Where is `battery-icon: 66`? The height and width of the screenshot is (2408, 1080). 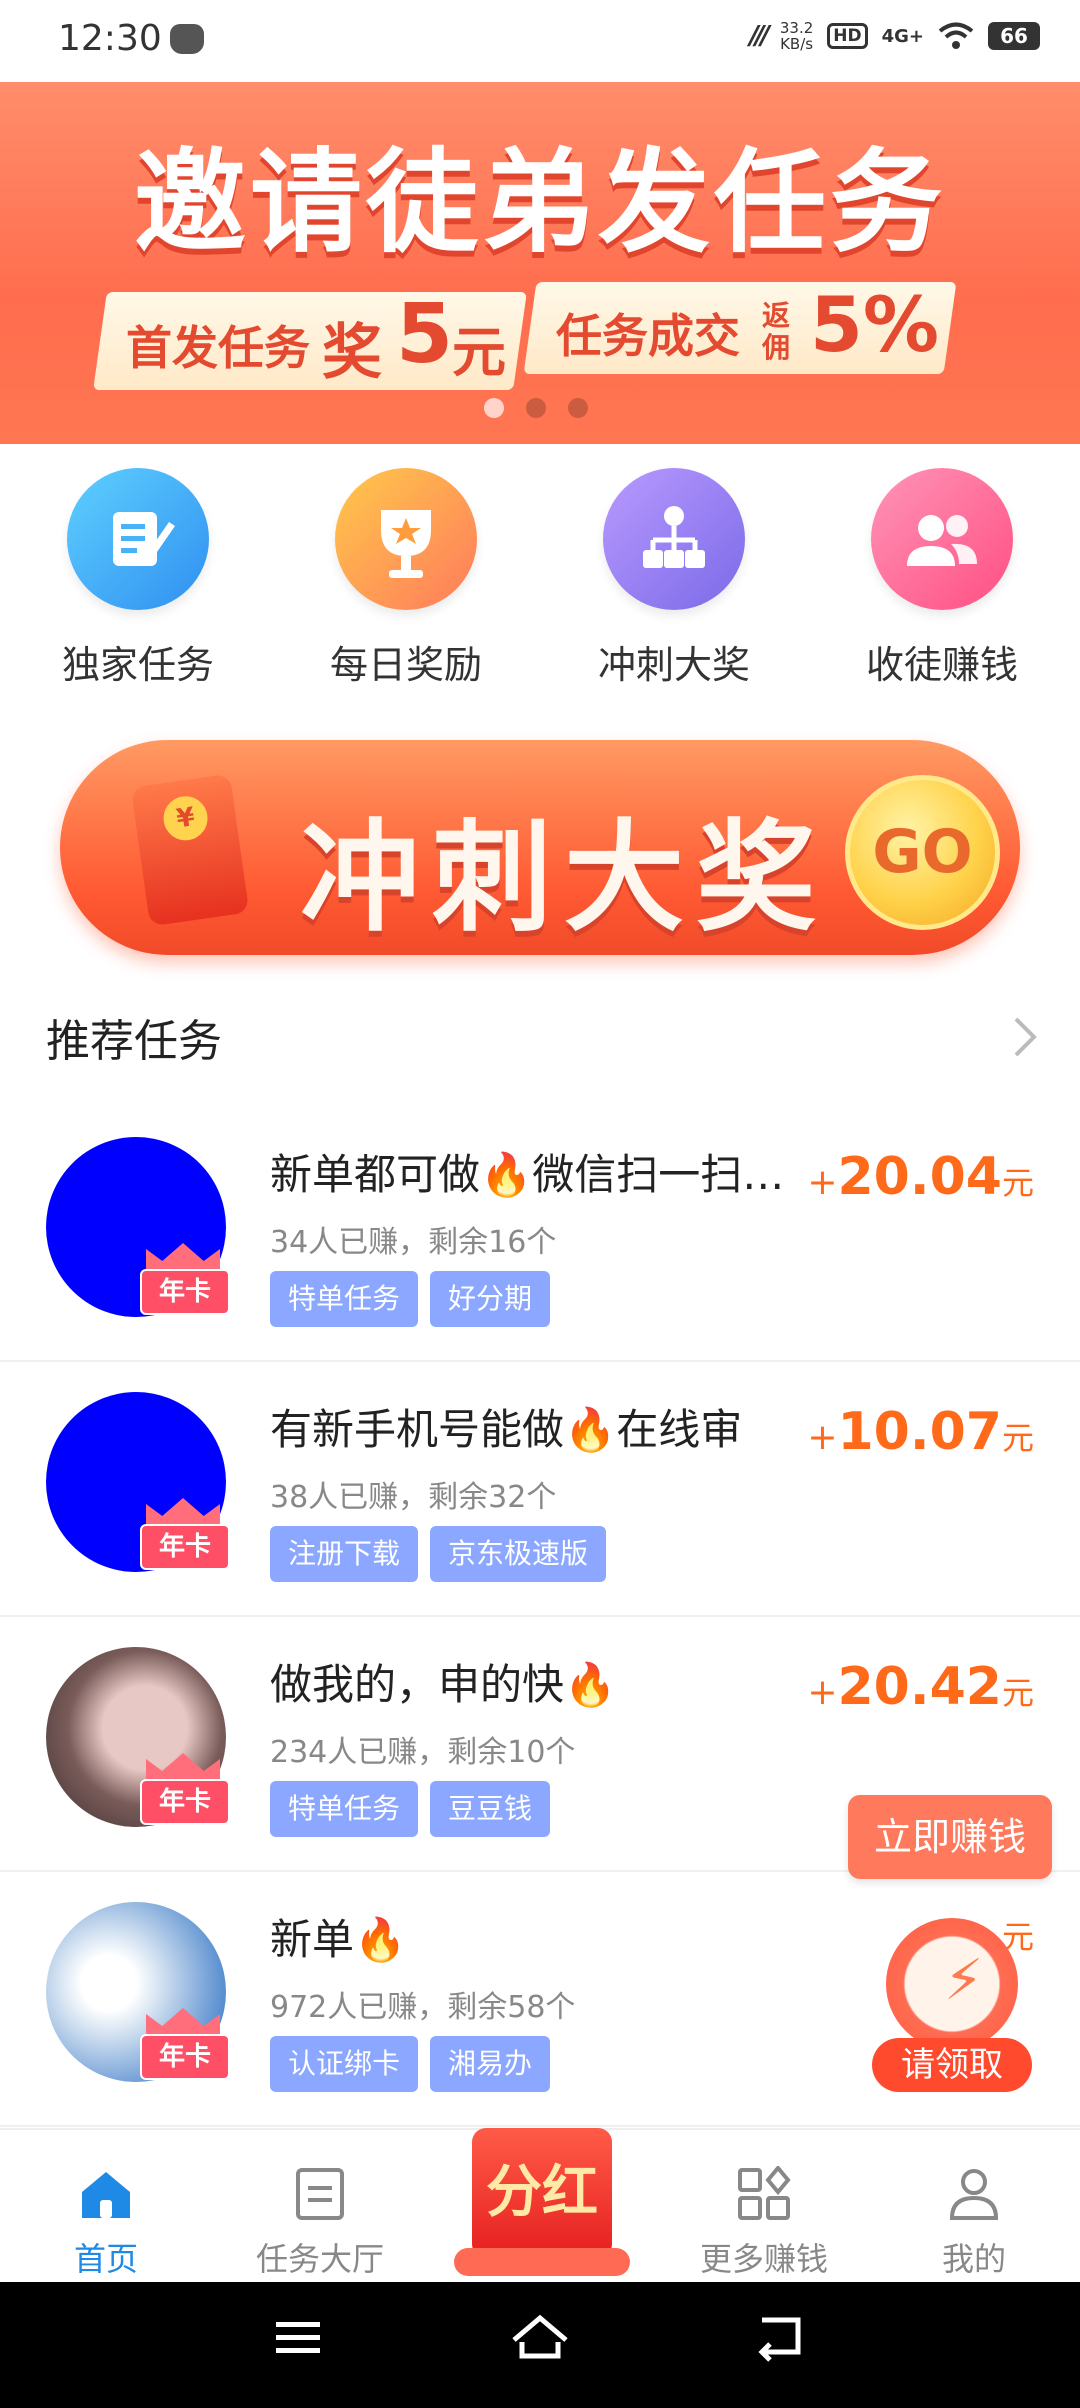 battery-icon: 66 is located at coordinates (1014, 36).